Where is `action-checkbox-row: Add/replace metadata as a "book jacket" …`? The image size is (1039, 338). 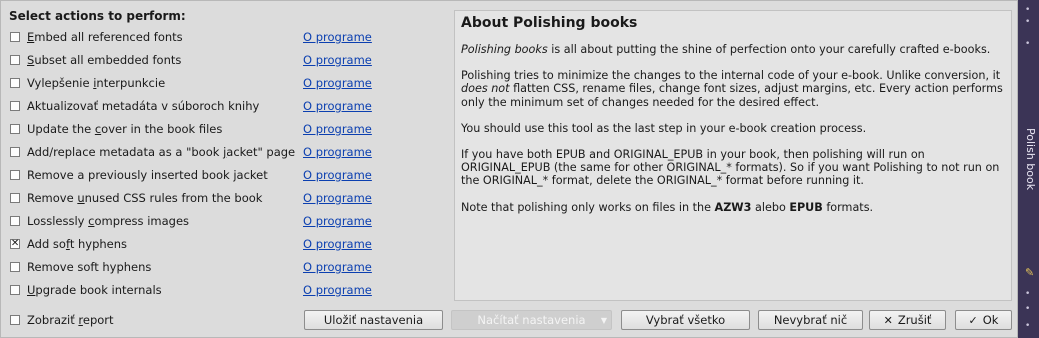 action-checkbox-row: Add/replace metadata as a "book jacket" … is located at coordinates (152, 152).